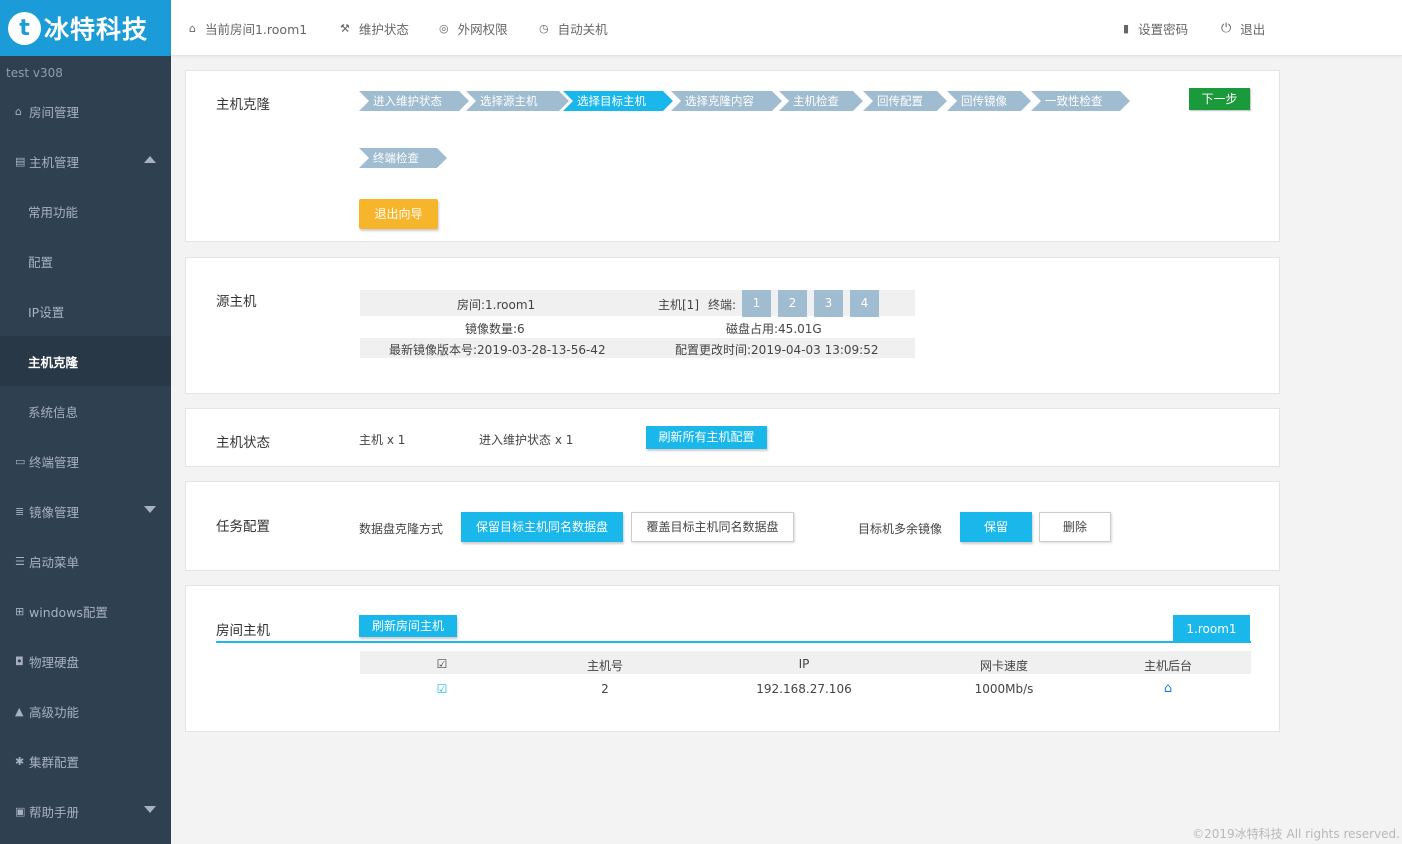 Image resolution: width=1402 pixels, height=844 pixels. I want to click on latest-image-version: 最新镜像版本号:2019-03-28-13-56-42, so click(497, 350).